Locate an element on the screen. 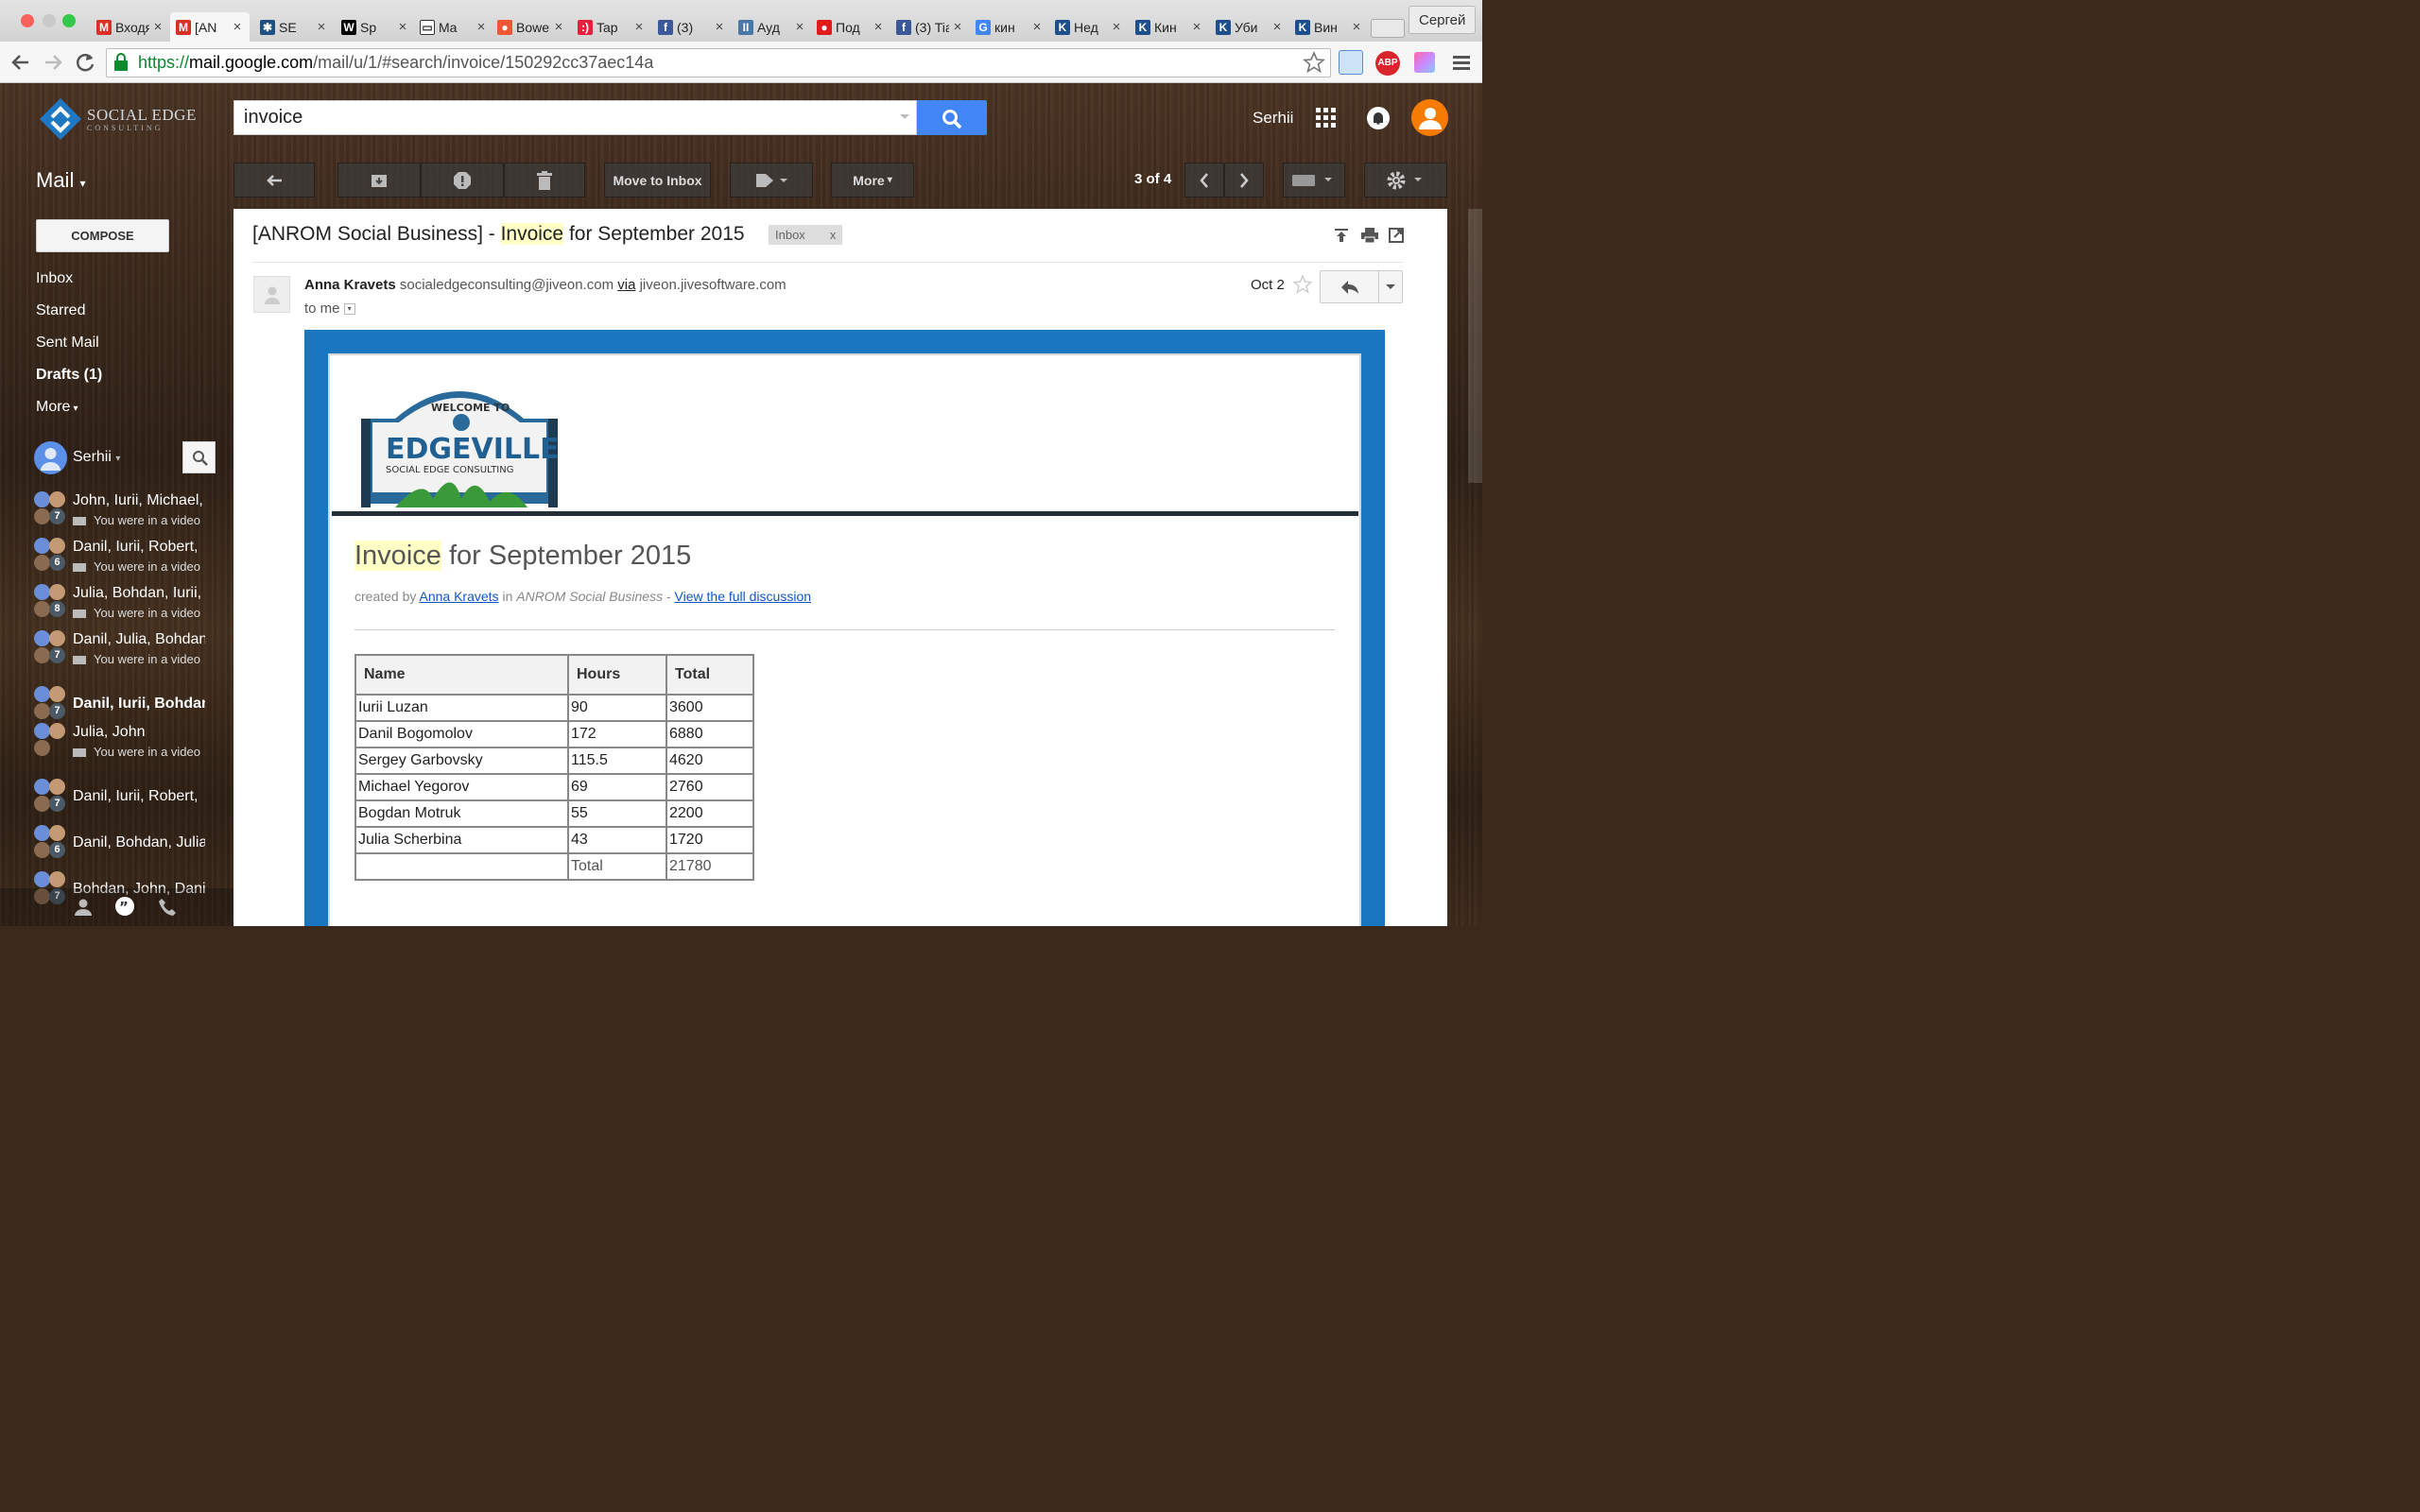 Image resolution: width=2420 pixels, height=1512 pixels. notifications-bell-icon is located at coordinates (1378, 118).